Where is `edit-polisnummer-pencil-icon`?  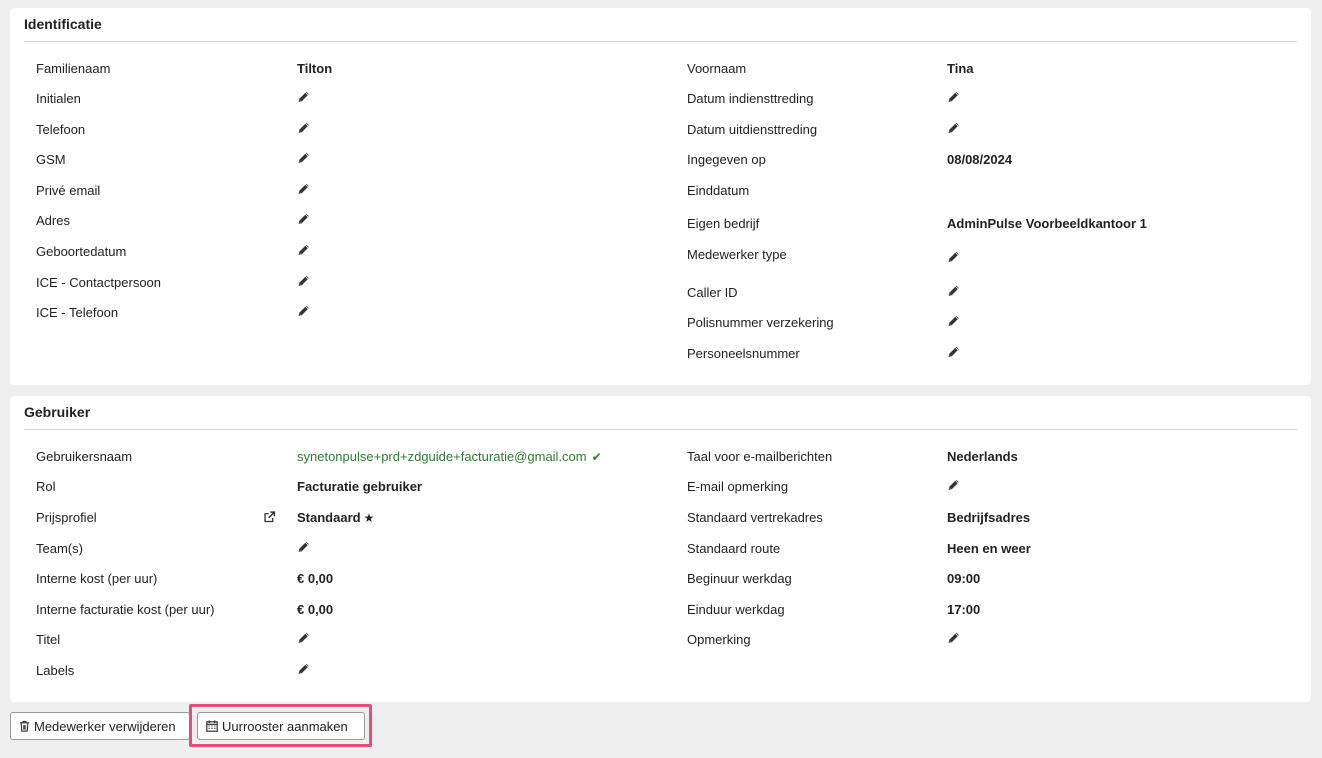
edit-polisnummer-pencil-icon is located at coordinates (953, 321).